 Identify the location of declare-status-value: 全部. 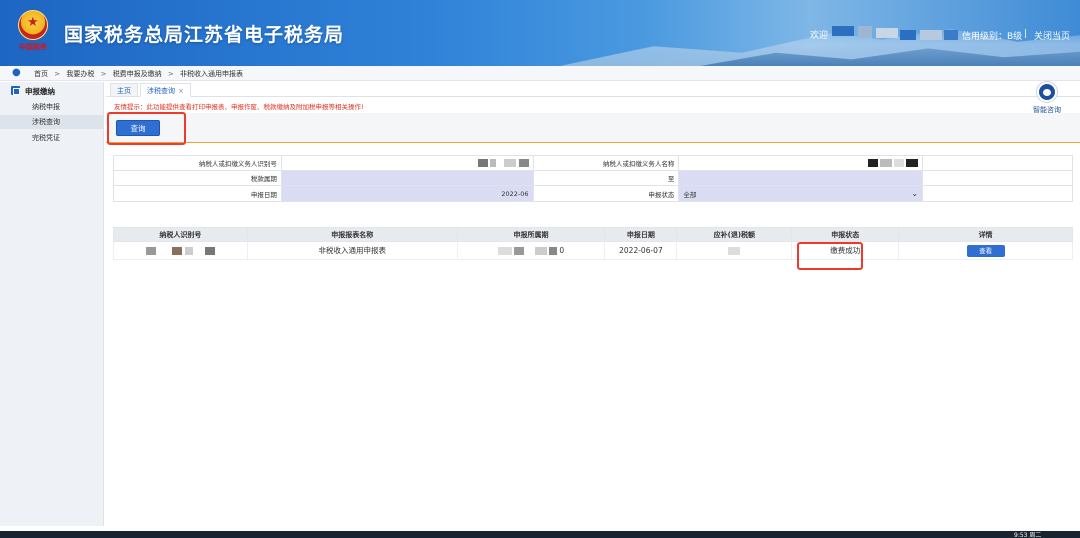
(690, 194).